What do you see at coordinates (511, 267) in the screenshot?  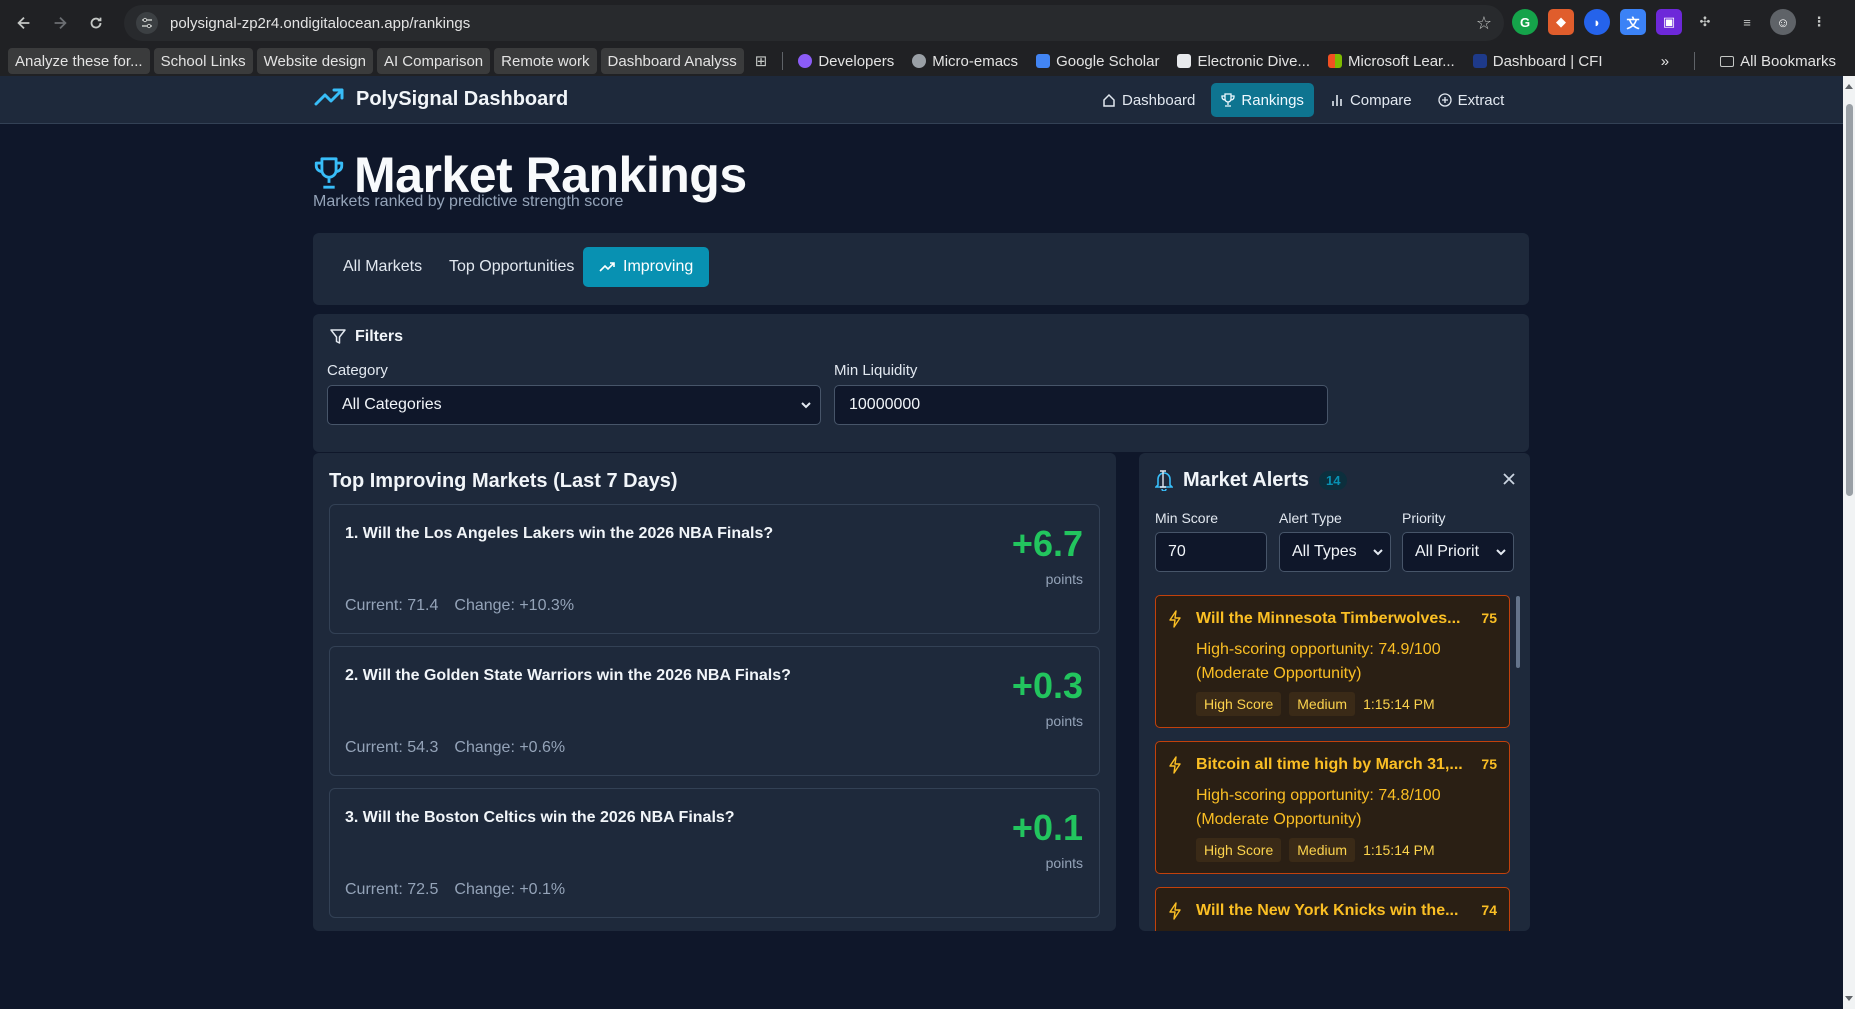 I see `tab-top-opportunities: Top Opportunities` at bounding box center [511, 267].